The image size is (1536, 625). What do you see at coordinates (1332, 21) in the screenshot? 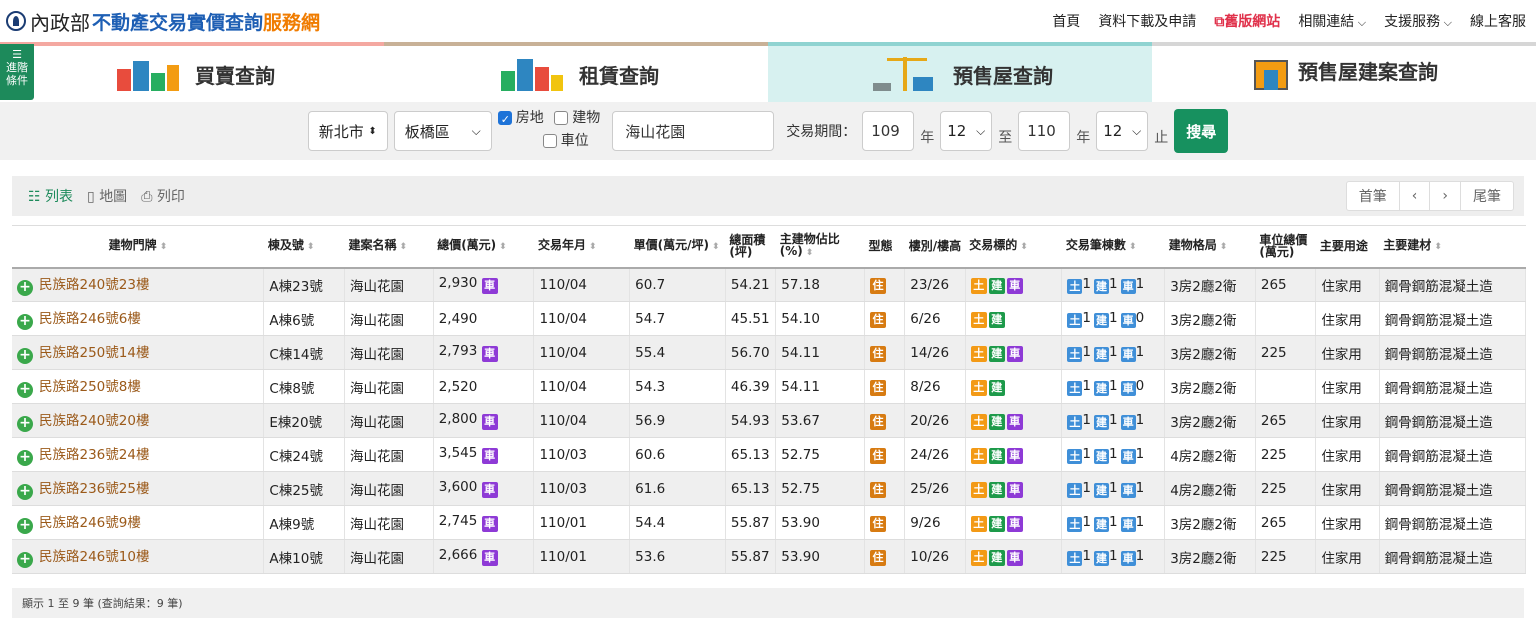
I see `nav-links: 相關連結` at bounding box center [1332, 21].